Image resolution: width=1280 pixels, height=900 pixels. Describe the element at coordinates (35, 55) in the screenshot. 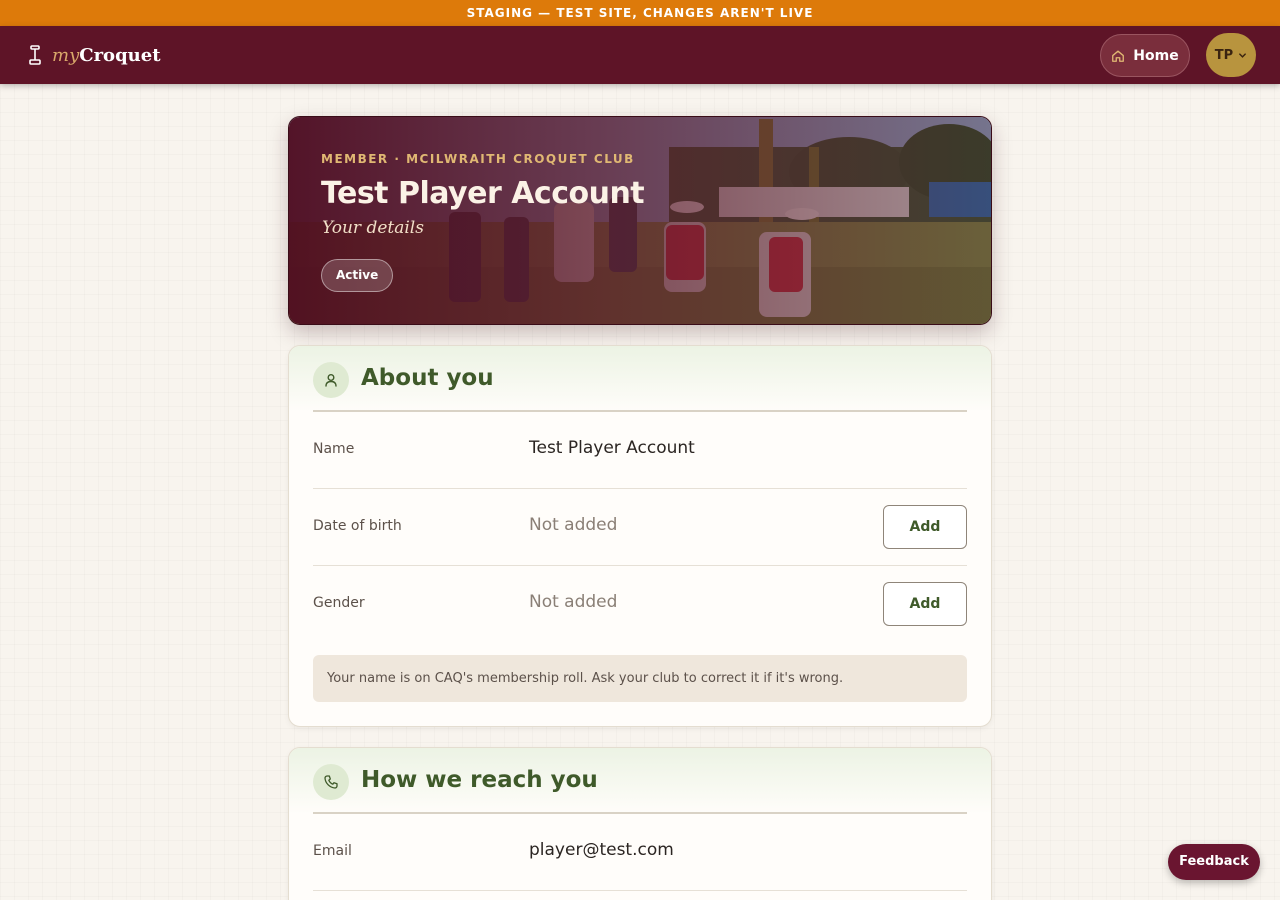

I see `mallet-icon` at that location.